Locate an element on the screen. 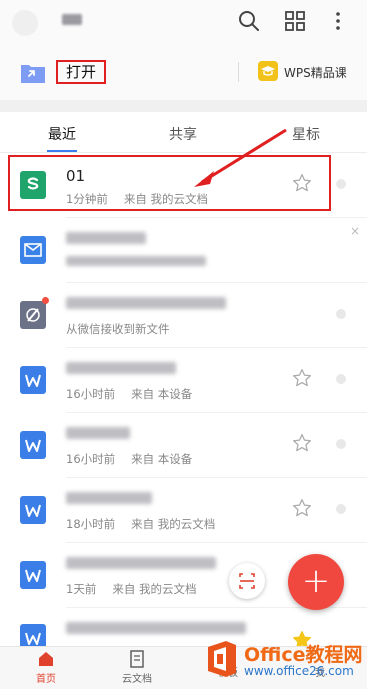 This screenshot has width=367, height=689. watermark-brand: Office教程网 is located at coordinates (303, 655).